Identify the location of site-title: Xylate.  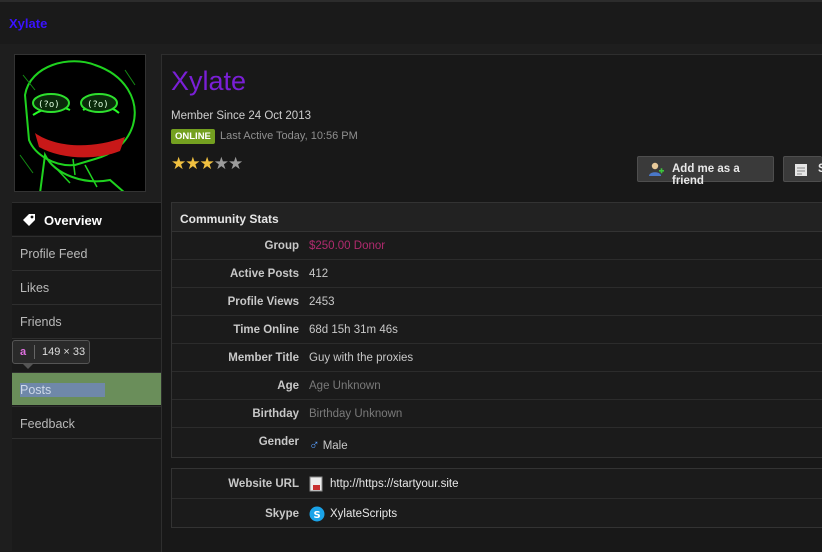
(28, 23).